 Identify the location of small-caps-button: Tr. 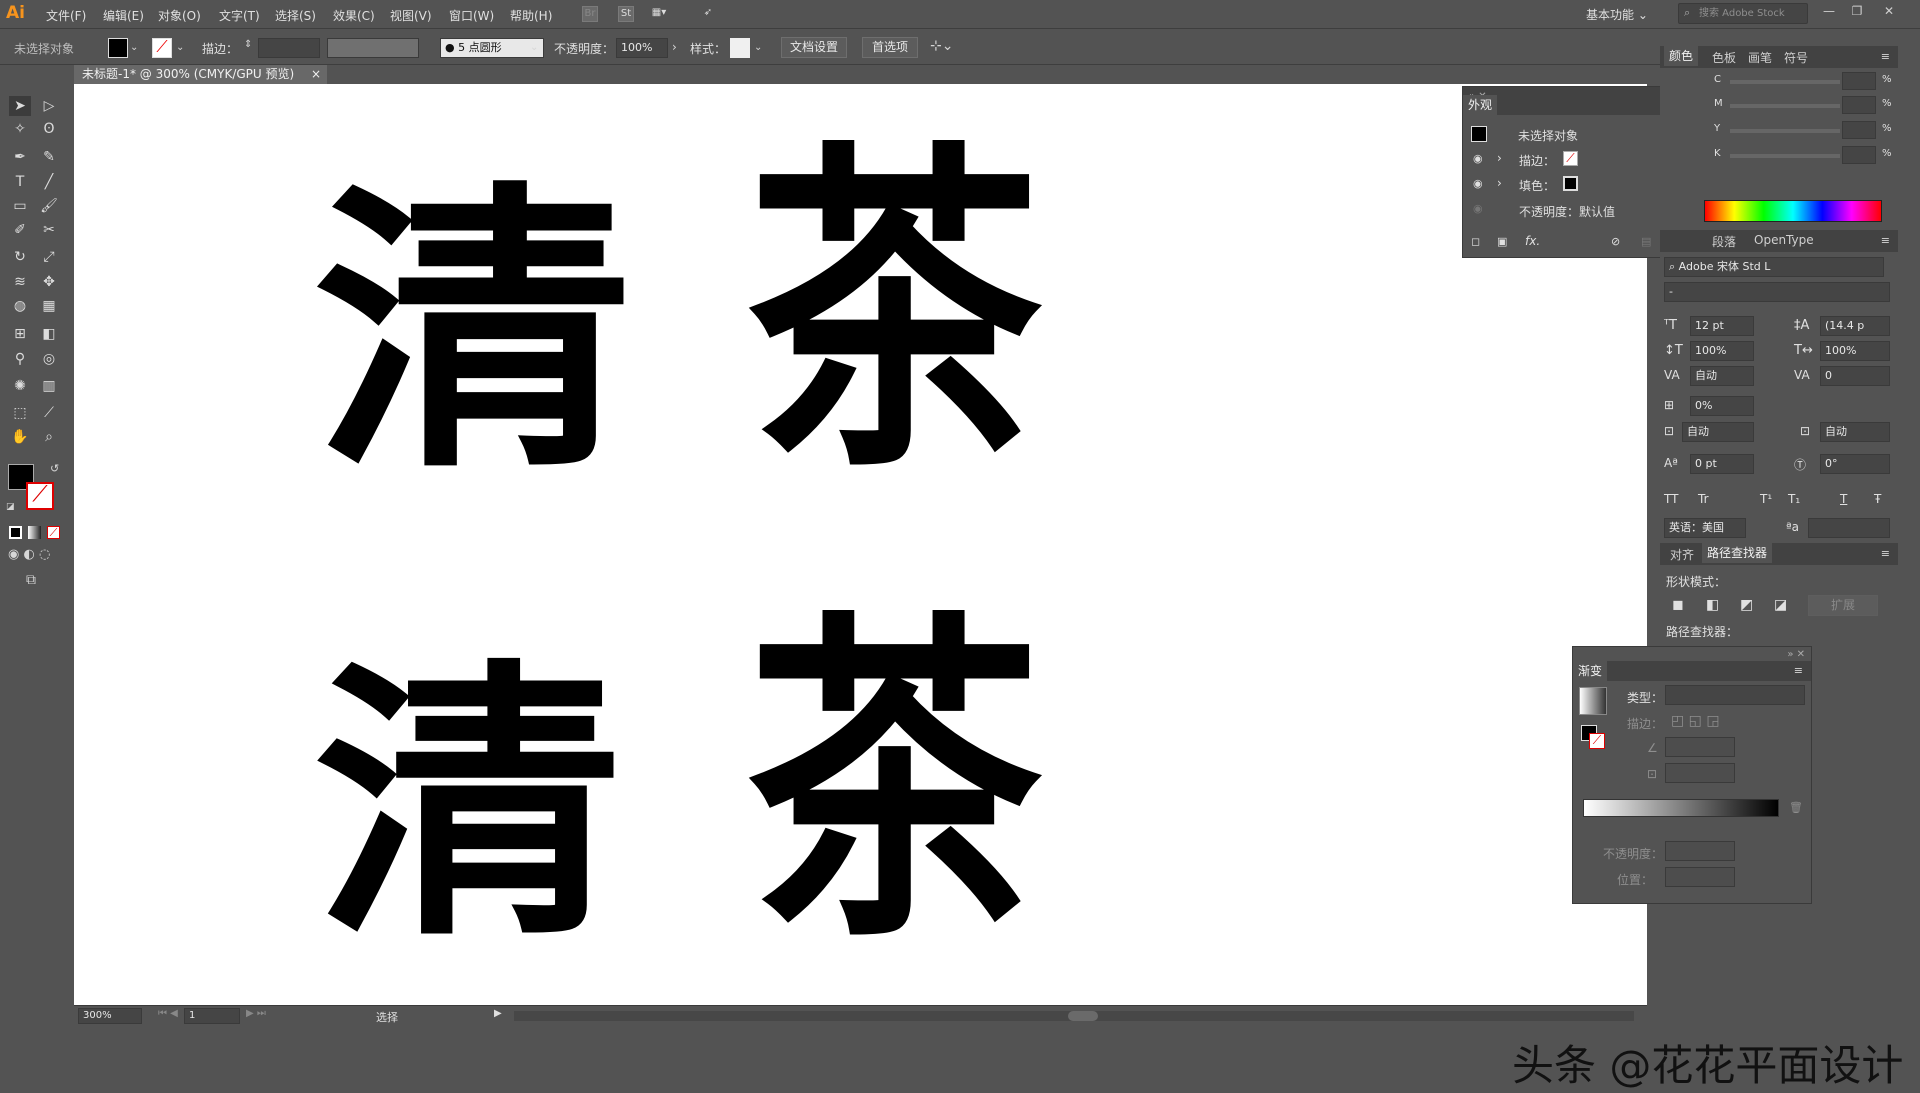
(1703, 499).